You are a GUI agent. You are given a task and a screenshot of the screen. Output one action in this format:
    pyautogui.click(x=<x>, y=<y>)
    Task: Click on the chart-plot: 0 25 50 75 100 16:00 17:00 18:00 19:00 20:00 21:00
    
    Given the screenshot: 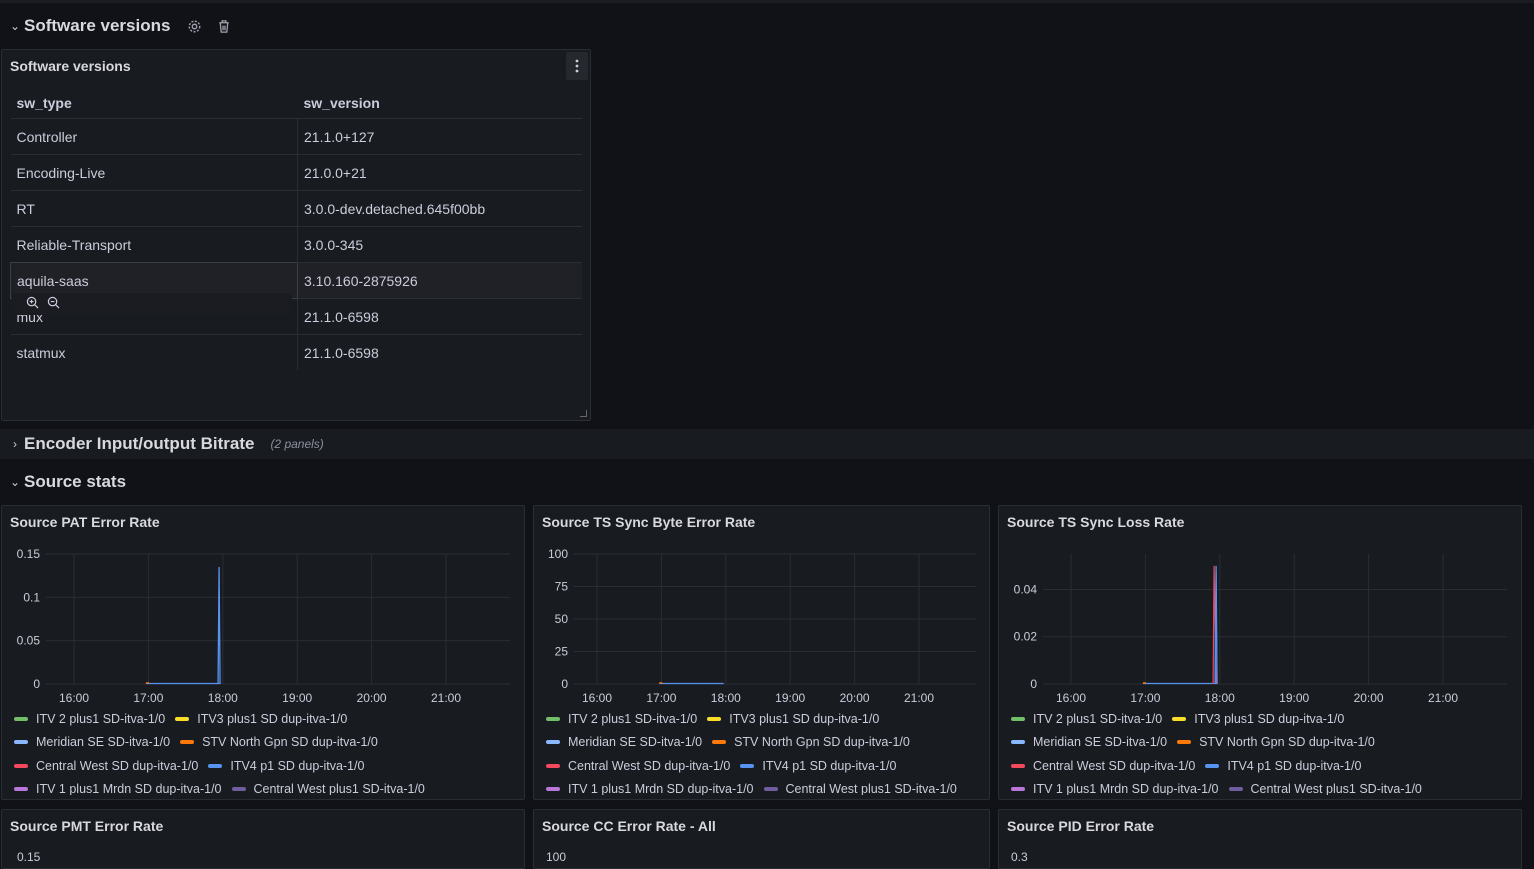 What is the action you would take?
    pyautogui.click(x=762, y=627)
    